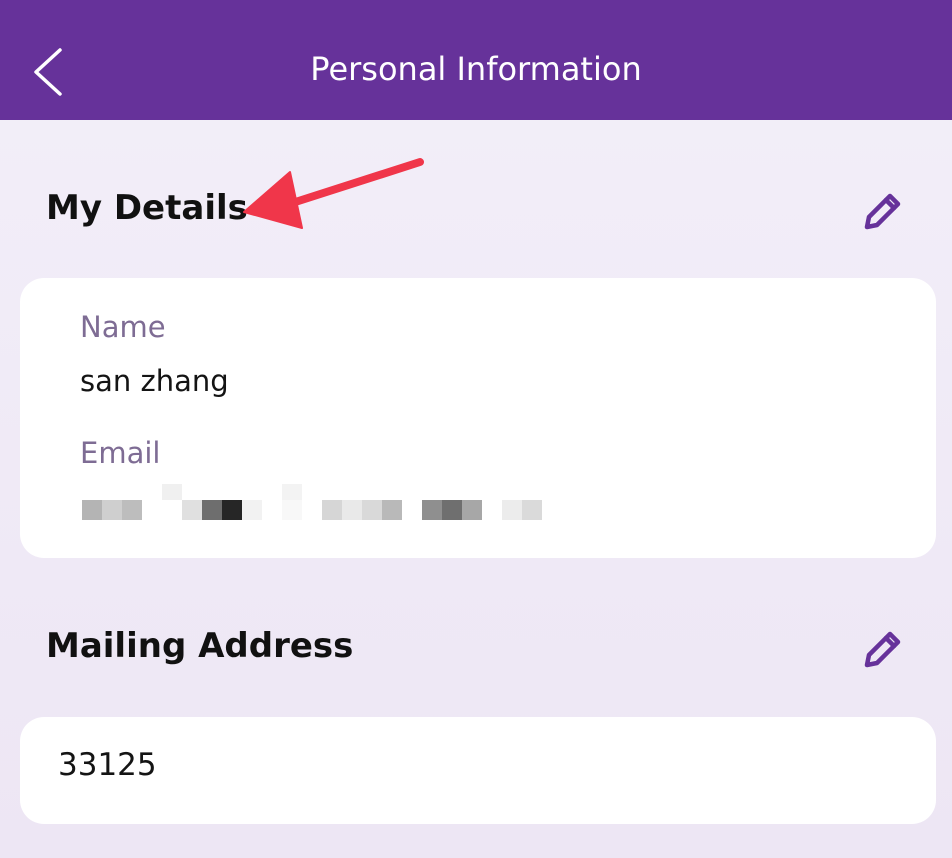 The width and height of the screenshot is (952, 858). I want to click on email-value-redacted, so click(312, 502).